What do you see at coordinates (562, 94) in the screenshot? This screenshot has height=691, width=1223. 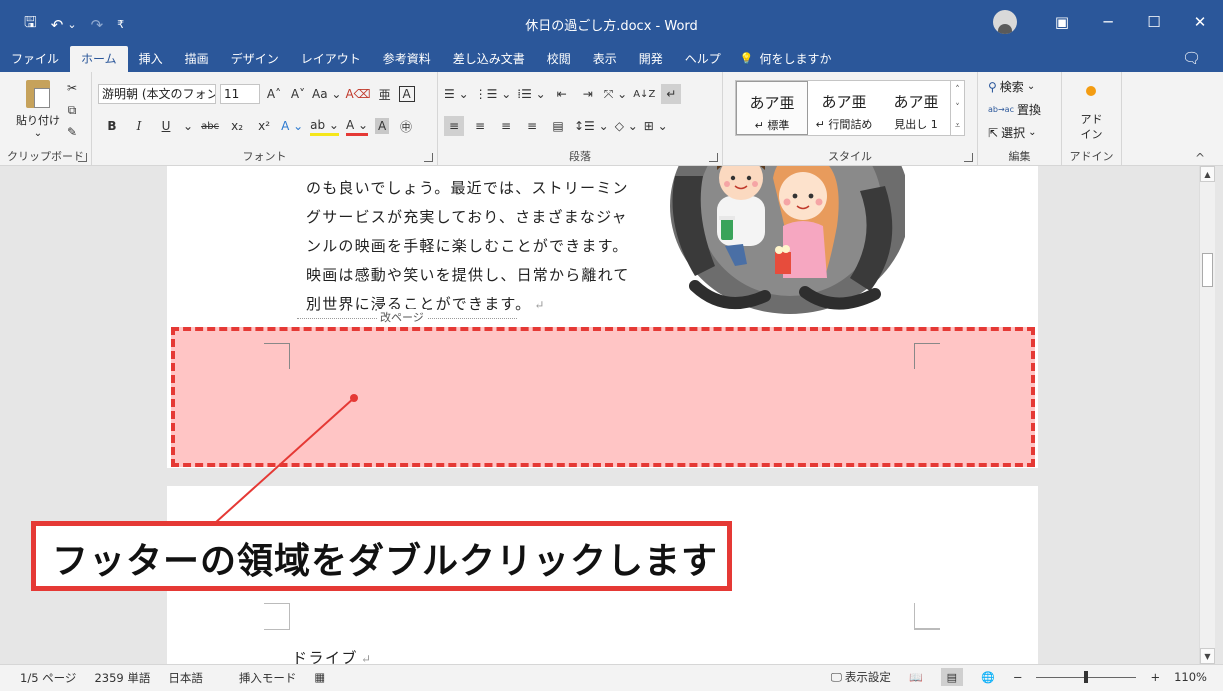 I see `decrease-indent-icon: ⇤` at bounding box center [562, 94].